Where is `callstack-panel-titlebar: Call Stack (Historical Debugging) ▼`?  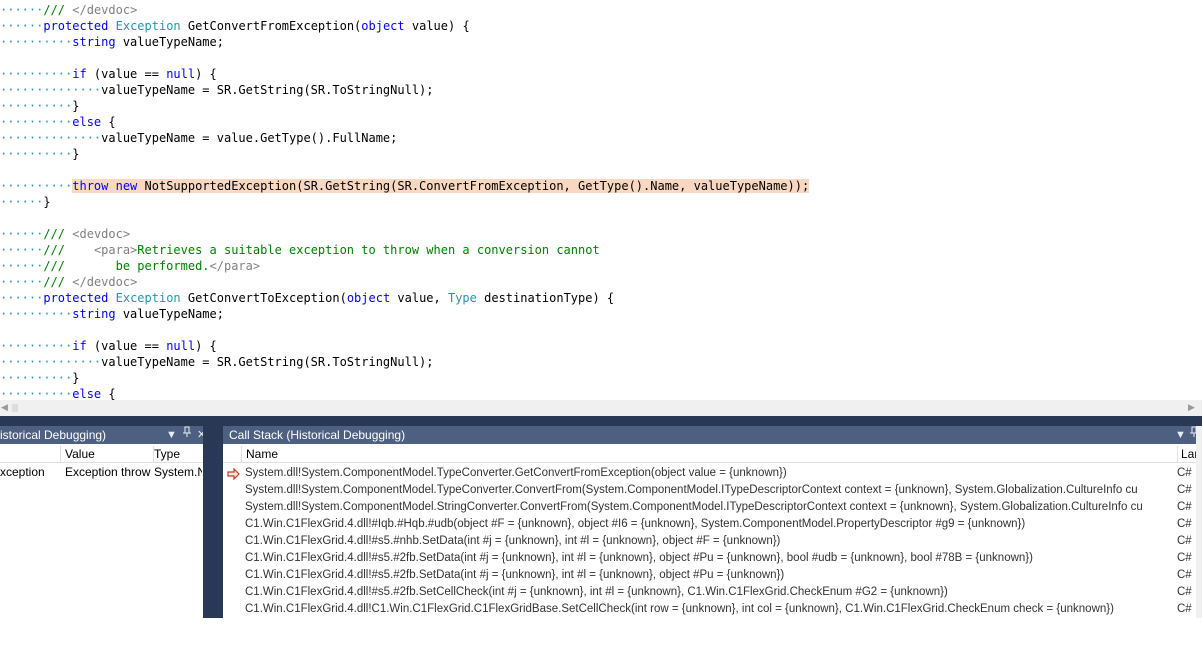 callstack-panel-titlebar: Call Stack (Historical Debugging) ▼ is located at coordinates (712, 435).